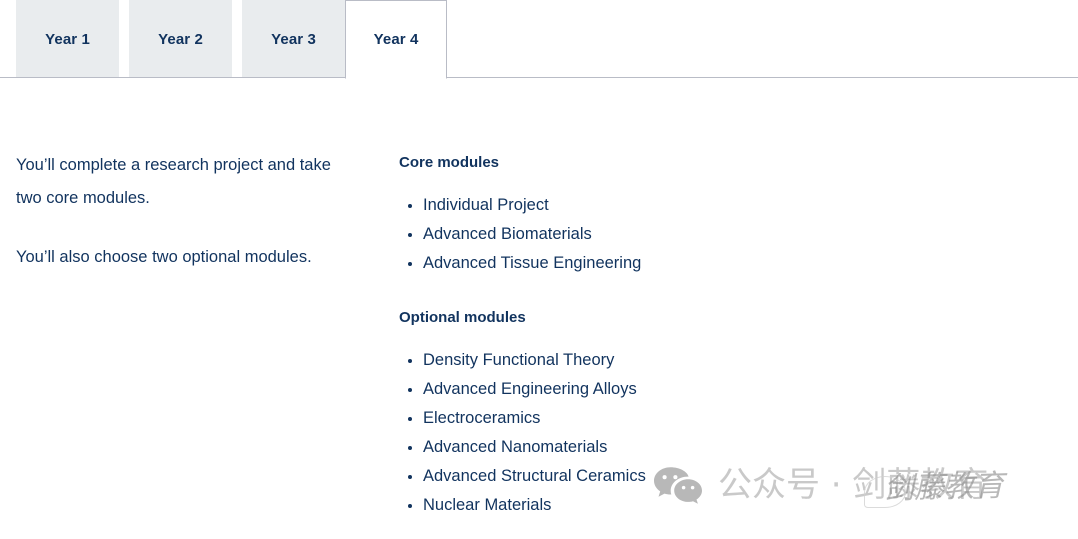 The width and height of the screenshot is (1078, 539). I want to click on tab-year-1: Year 1, so click(67, 39).